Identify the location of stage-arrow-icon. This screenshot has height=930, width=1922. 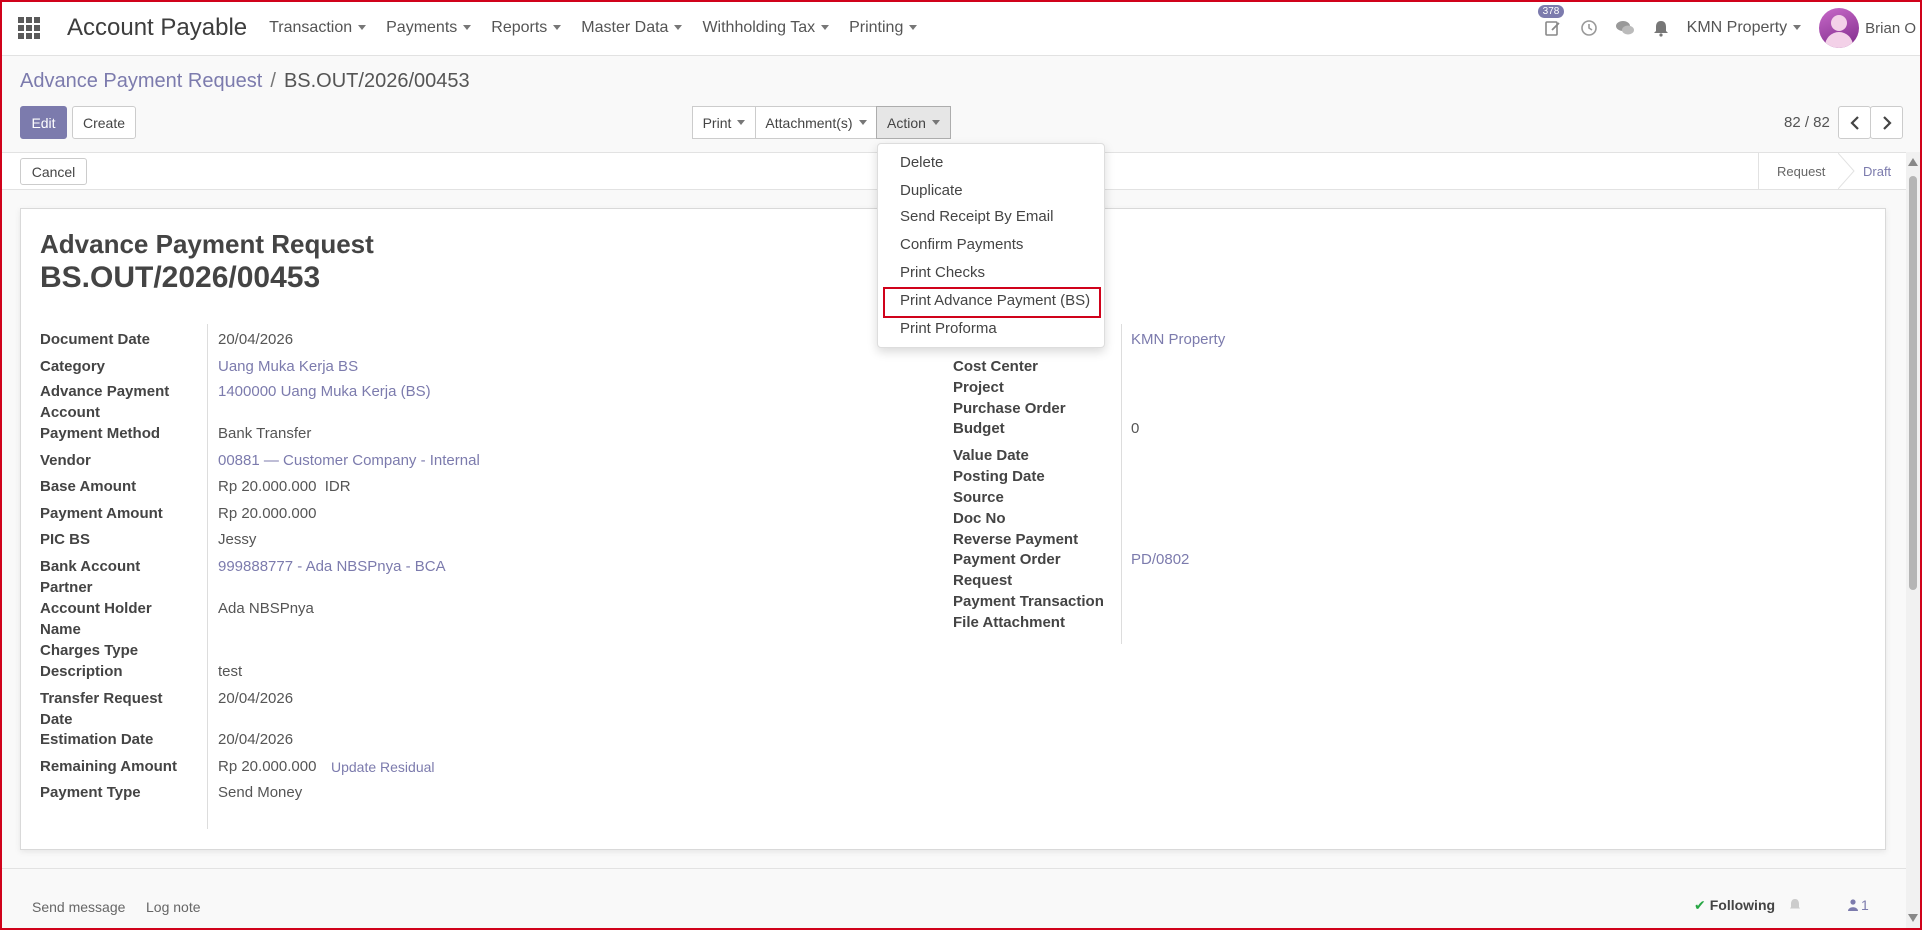
(1846, 171).